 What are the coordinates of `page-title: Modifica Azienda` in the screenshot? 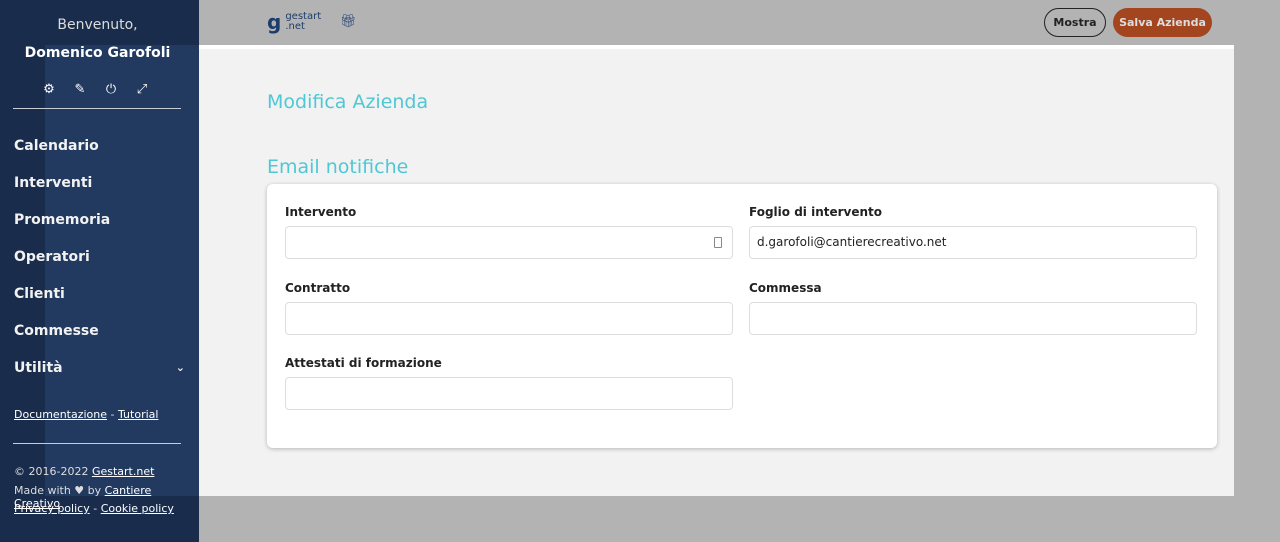 It's located at (348, 102).